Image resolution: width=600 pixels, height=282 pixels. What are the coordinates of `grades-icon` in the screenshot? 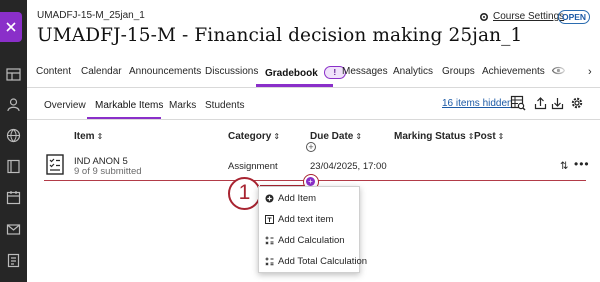 It's located at (13, 260).